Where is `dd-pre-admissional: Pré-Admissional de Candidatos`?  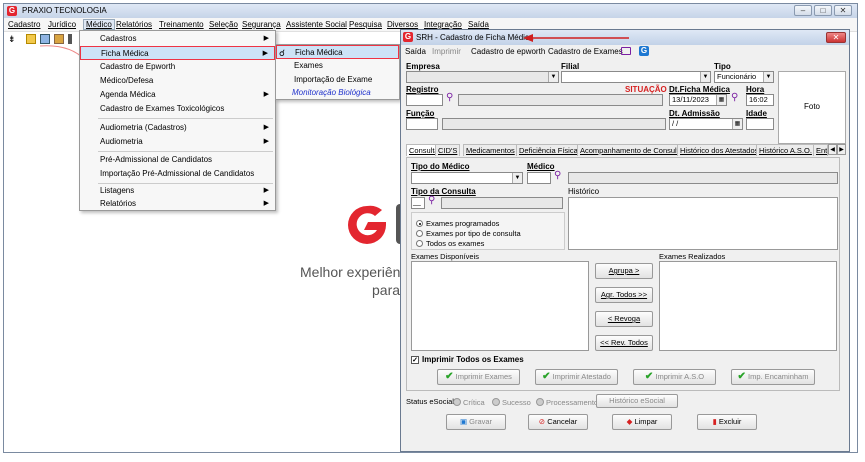
dd-pre-admissional: Pré-Admissional de Candidatos is located at coordinates (177, 160).